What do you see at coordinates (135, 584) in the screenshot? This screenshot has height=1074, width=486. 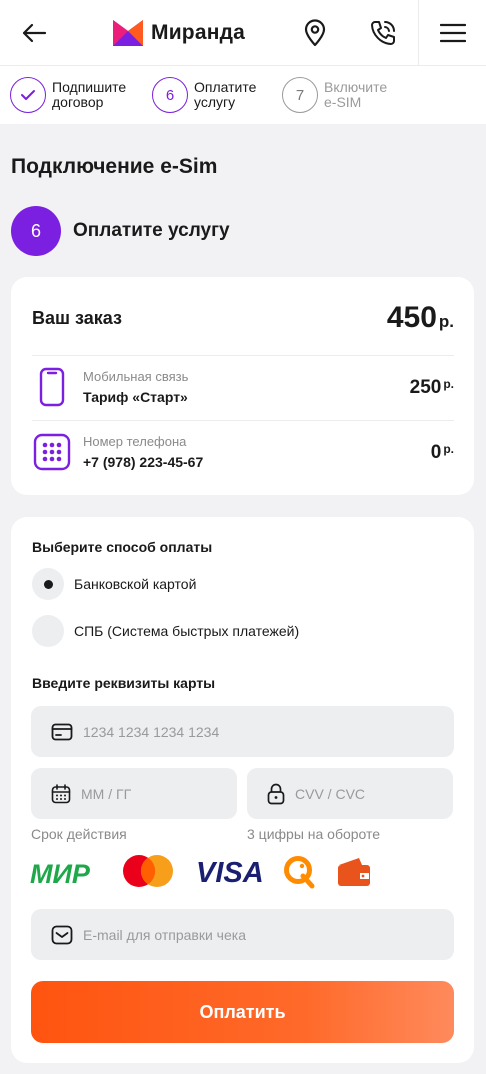 I see `radio-label: Банковской картой` at bounding box center [135, 584].